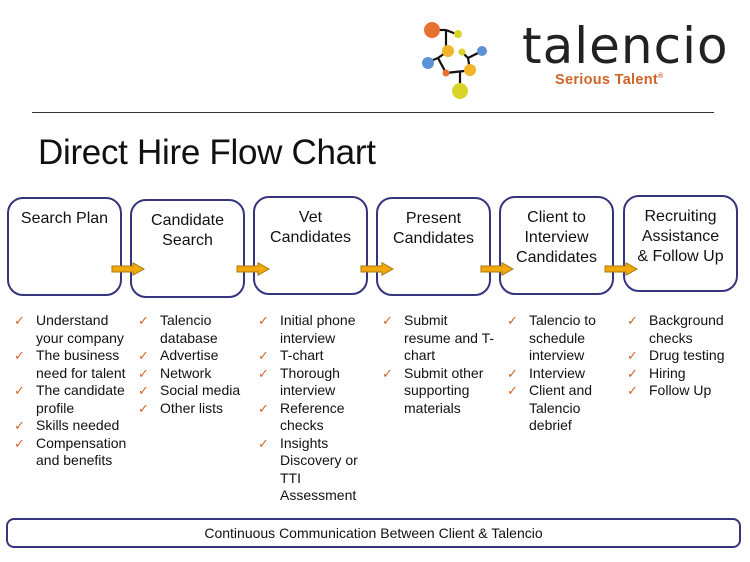  Describe the element at coordinates (686, 329) in the screenshot. I see `list-item-text: Background checks` at that location.